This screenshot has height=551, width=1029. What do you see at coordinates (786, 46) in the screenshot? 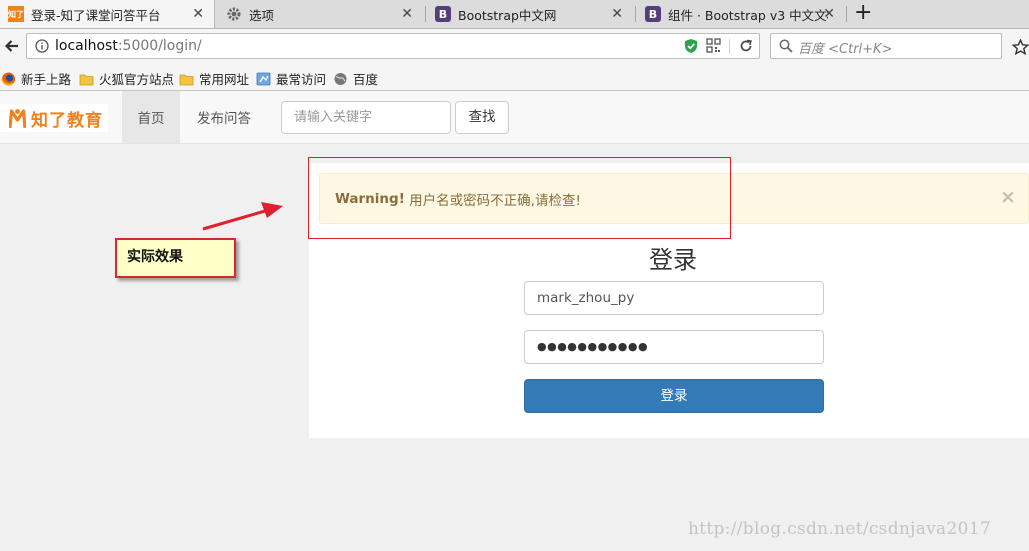
I see `search-icon` at bounding box center [786, 46].